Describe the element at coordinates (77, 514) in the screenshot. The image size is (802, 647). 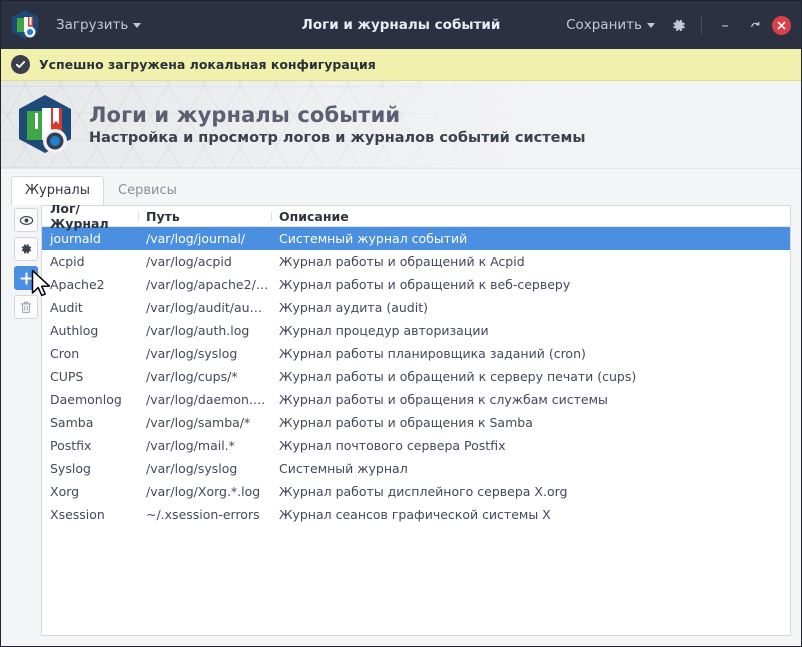
I see `cell-log-name: Xsession` at that location.